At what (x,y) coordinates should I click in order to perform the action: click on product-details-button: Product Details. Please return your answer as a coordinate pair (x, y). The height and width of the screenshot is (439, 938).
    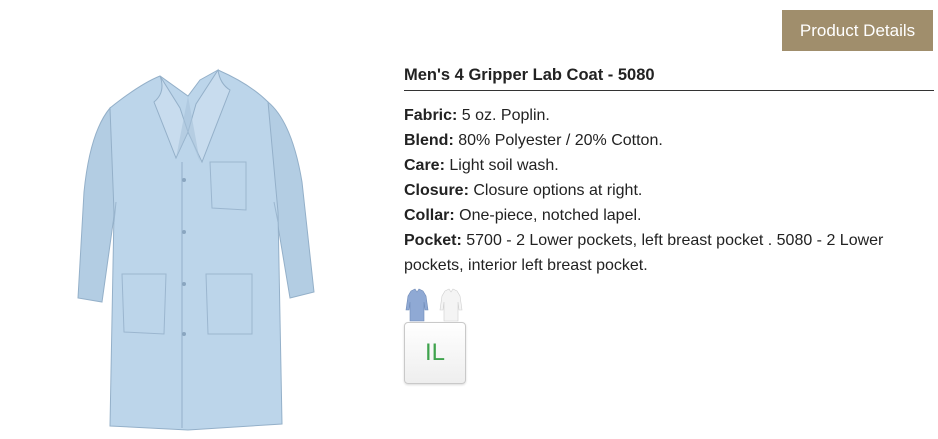
    Looking at the image, I should click on (857, 30).